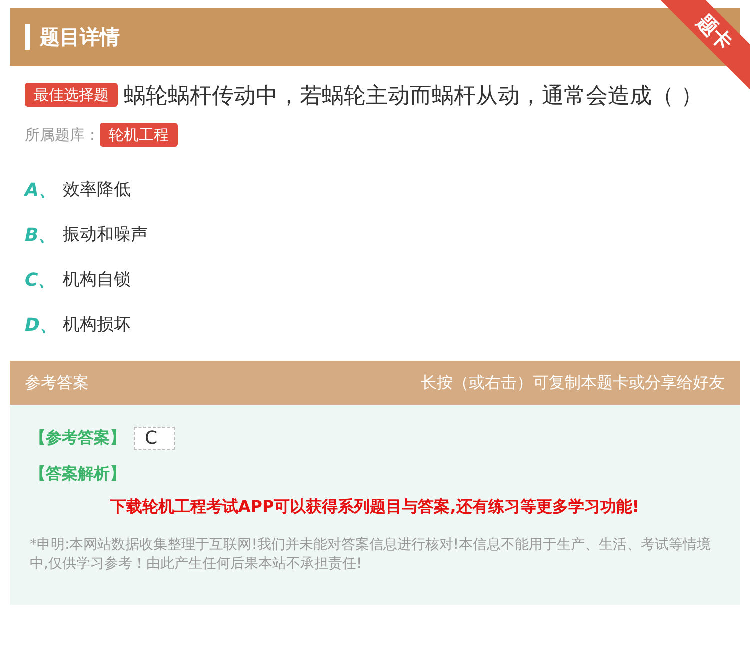 The height and width of the screenshot is (646, 750). What do you see at coordinates (371, 555) in the screenshot?
I see `disclaimer-text: *申明:本网站数据收集整理于互联网!我们并未能对答案信息进行核对!本信息不能用于生产、生活、考试等情境中,仅供学习参考！由此产生任何后果本站不承担责任!` at bounding box center [371, 555].